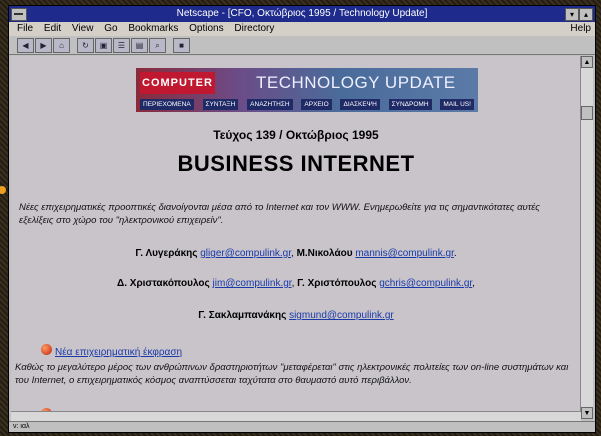 The height and width of the screenshot is (436, 601). What do you see at coordinates (139, 45) in the screenshot?
I see `print-icon: ▤` at bounding box center [139, 45].